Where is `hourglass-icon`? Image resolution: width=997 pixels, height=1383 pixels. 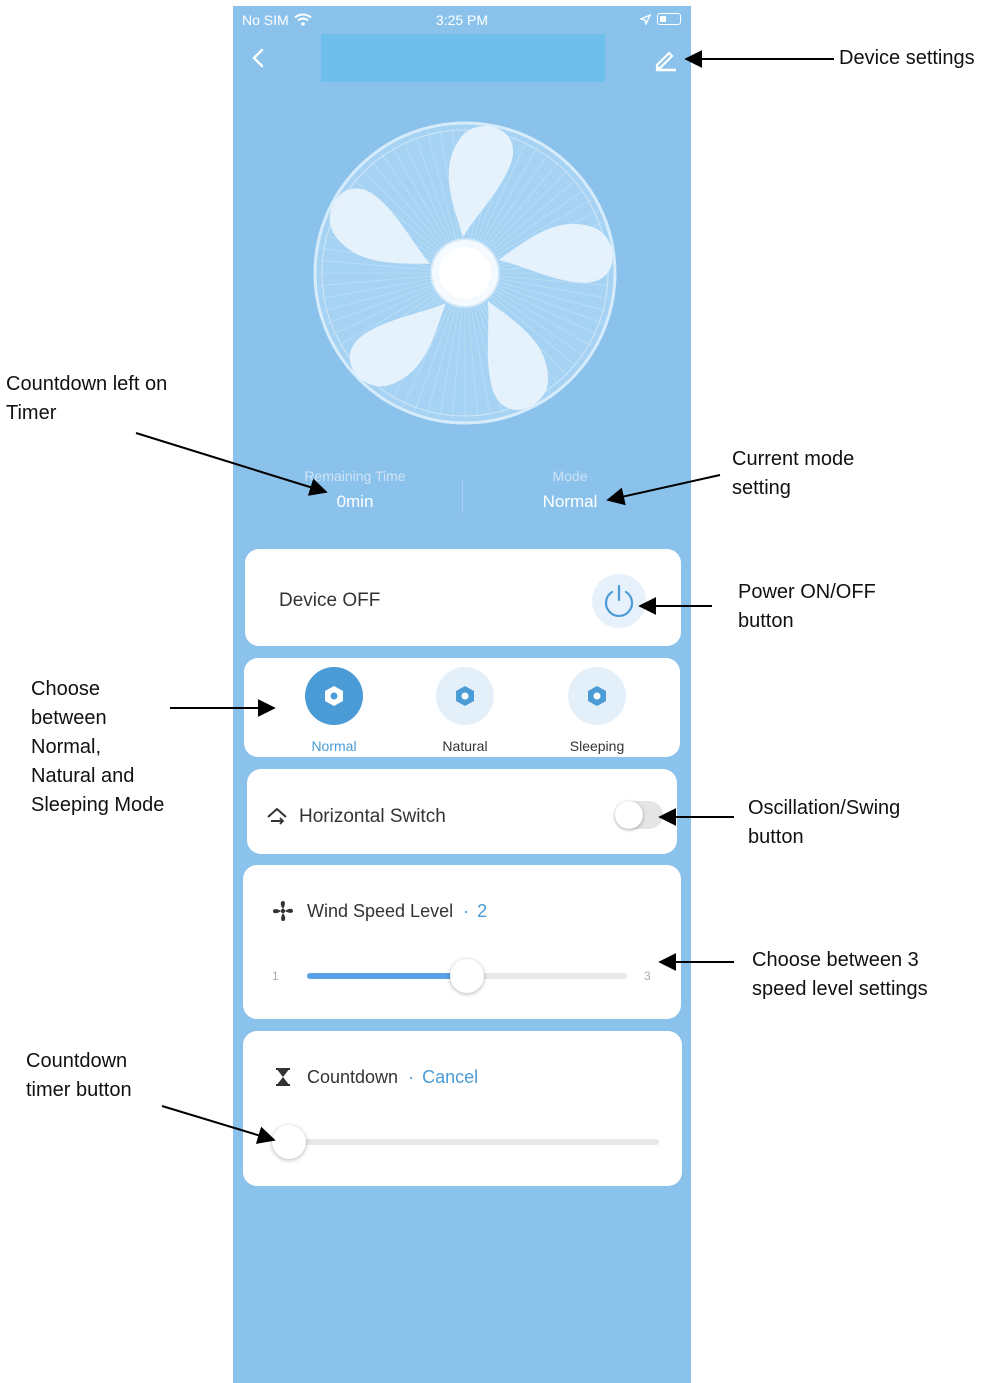
hourglass-icon is located at coordinates (283, 1077).